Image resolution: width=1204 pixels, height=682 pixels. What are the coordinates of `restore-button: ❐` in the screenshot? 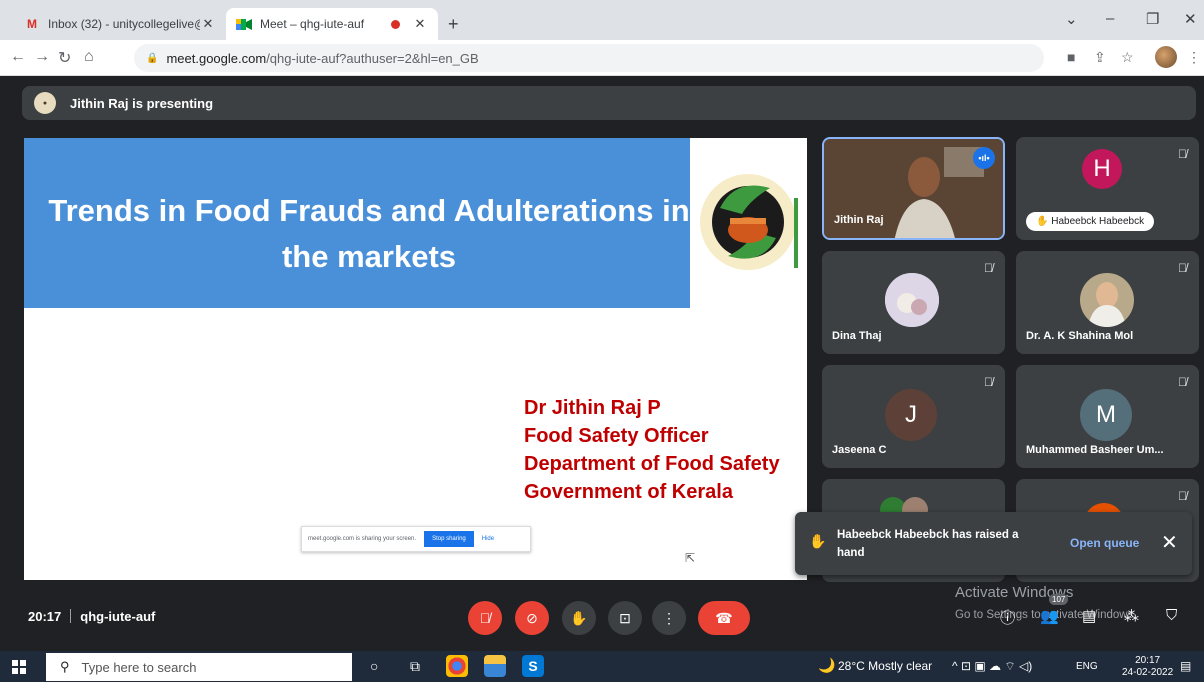 It's located at (1152, 19).